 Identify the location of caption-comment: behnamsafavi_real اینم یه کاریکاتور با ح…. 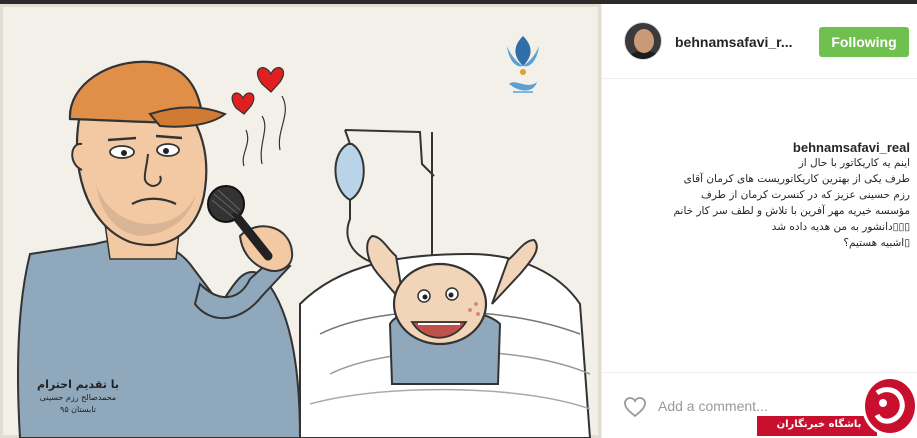
(767, 195).